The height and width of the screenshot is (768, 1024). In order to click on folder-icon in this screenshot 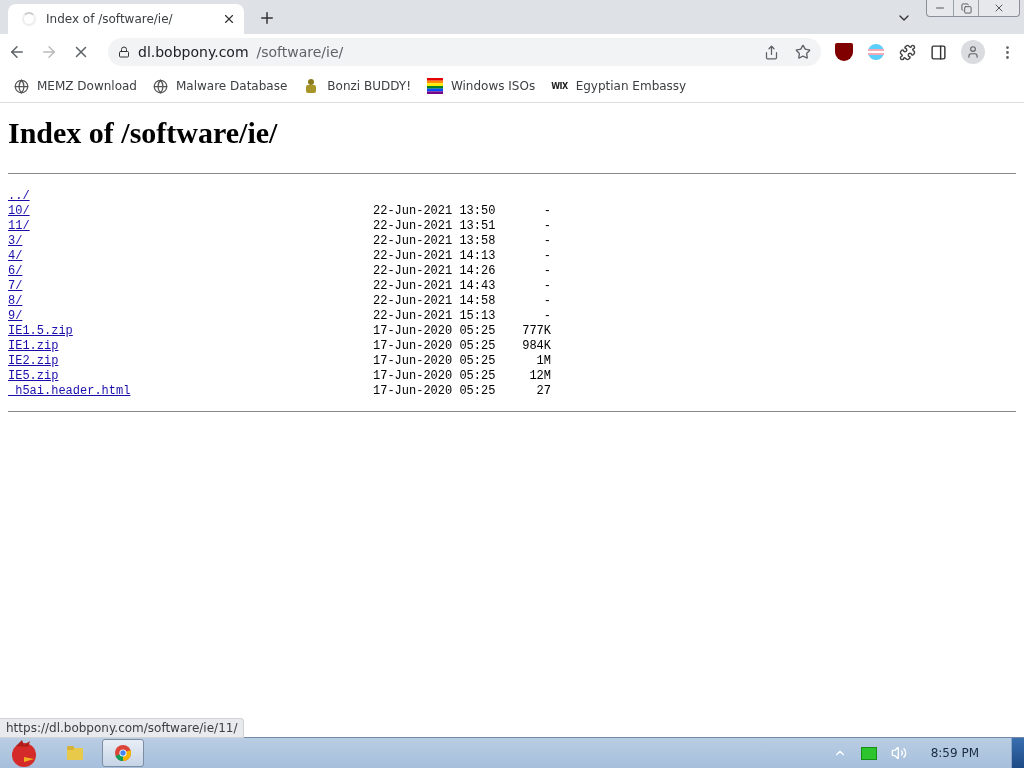, I will do `click(75, 753)`.